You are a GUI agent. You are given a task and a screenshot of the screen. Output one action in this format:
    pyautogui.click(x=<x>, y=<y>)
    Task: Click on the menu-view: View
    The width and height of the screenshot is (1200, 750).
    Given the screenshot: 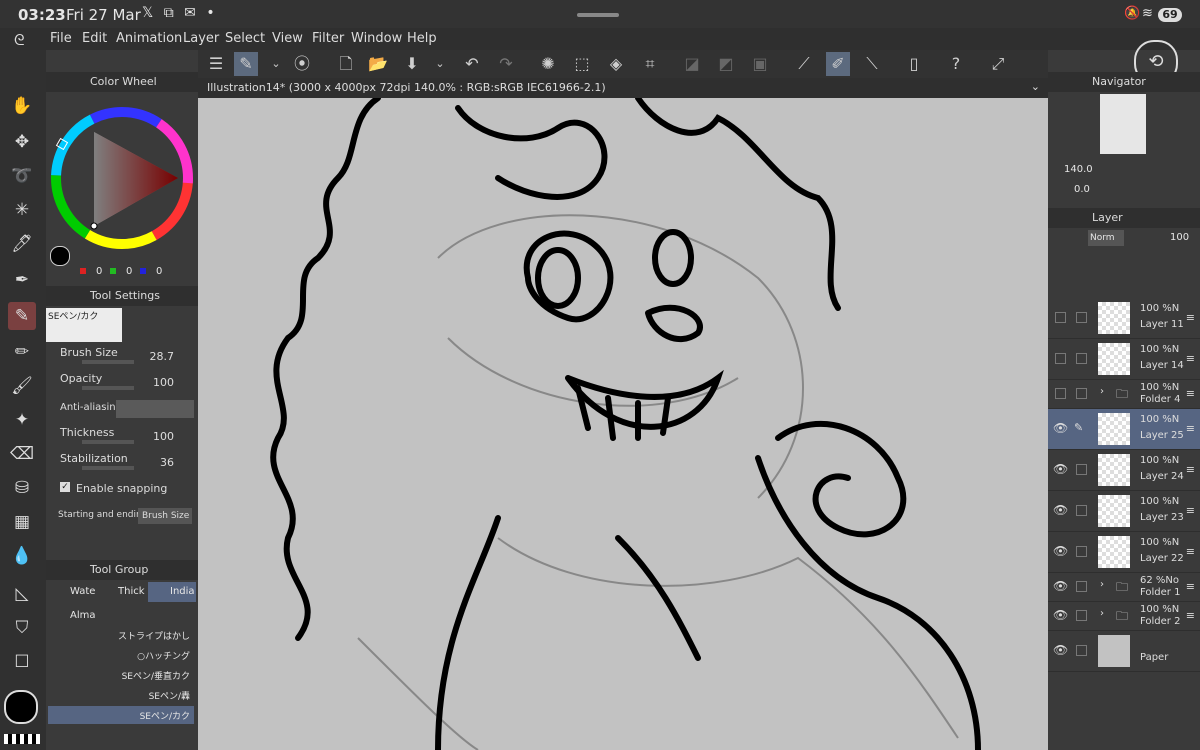 What is the action you would take?
    pyautogui.click(x=287, y=38)
    